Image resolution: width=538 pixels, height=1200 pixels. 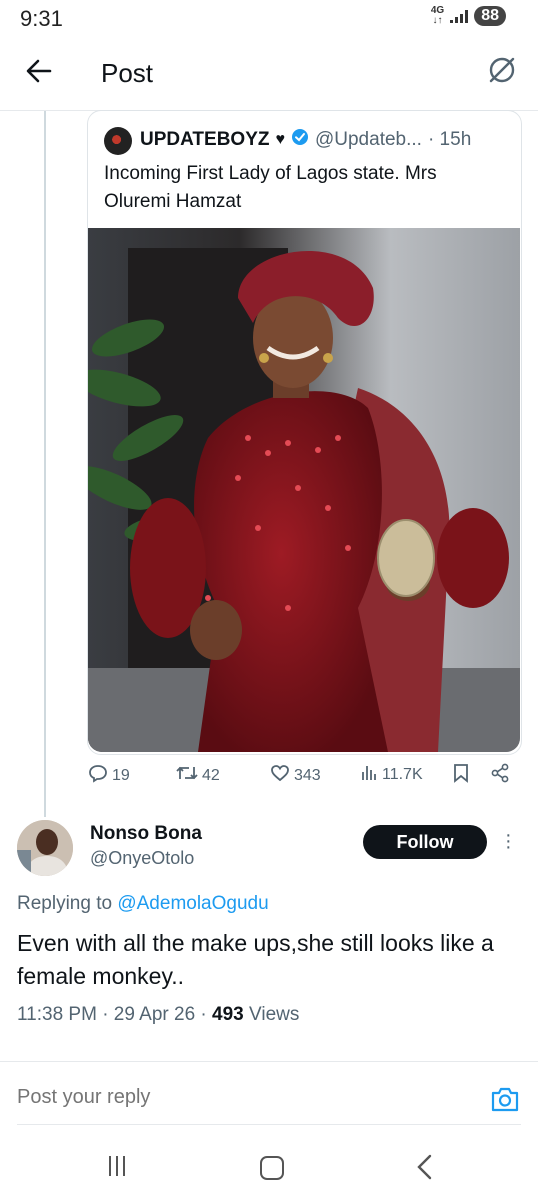 What do you see at coordinates (391, 774) in the screenshot?
I see `views-action: 11.7K` at bounding box center [391, 774].